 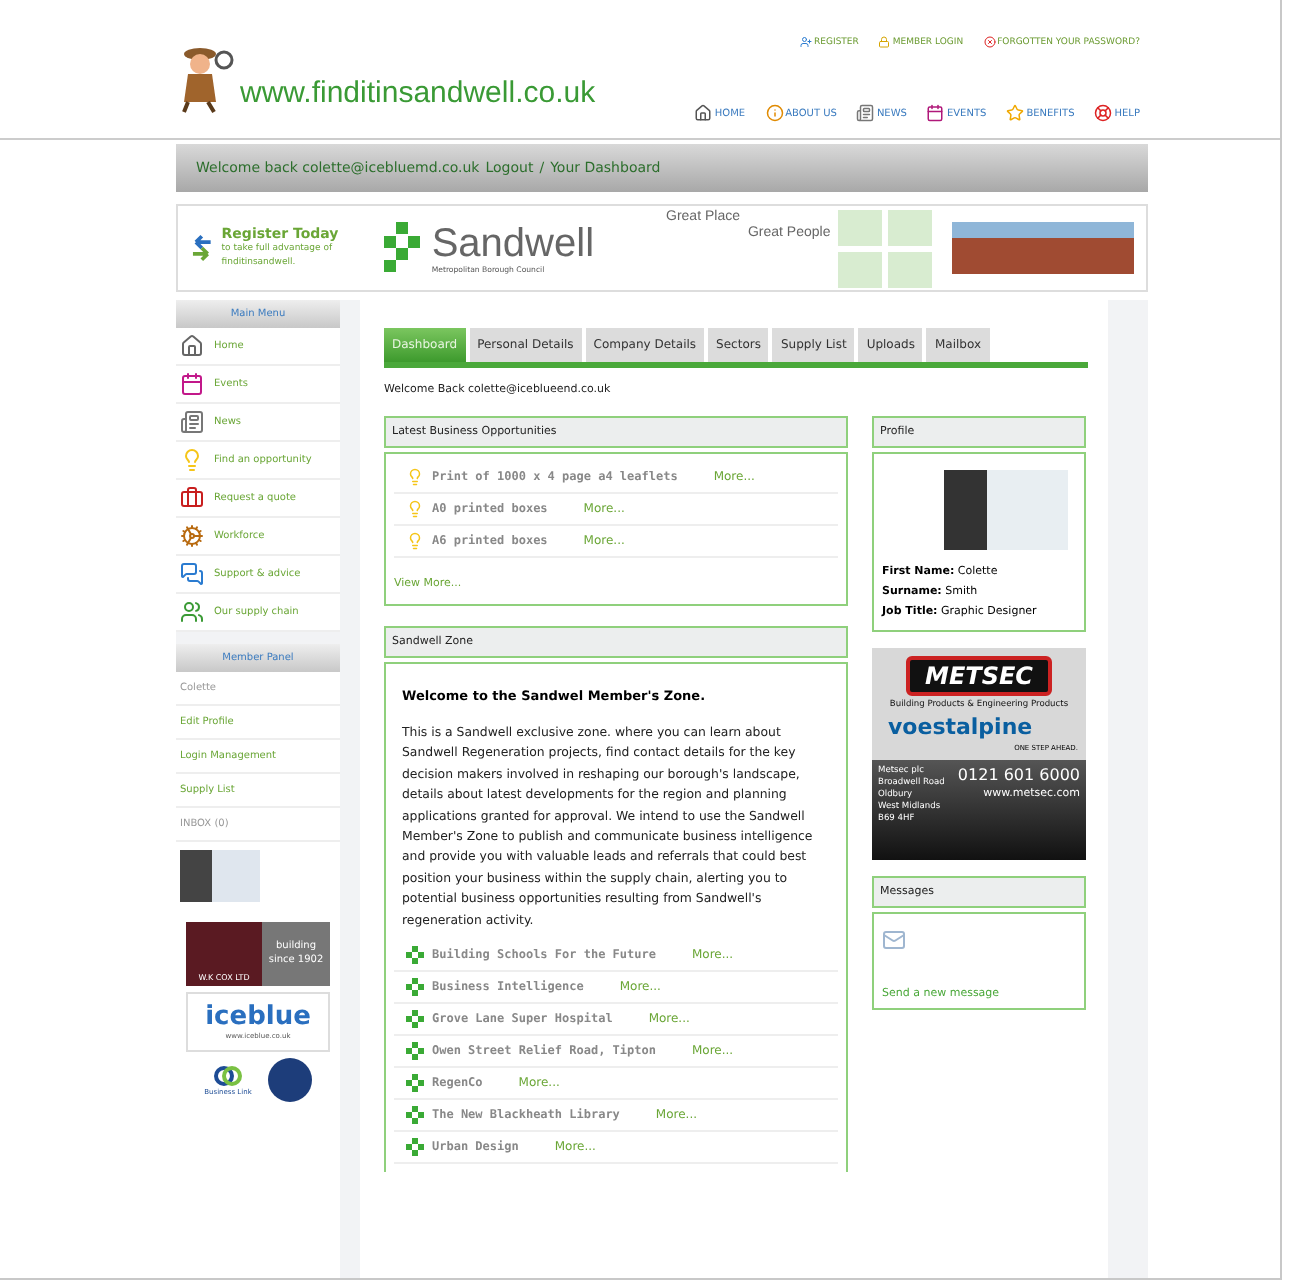 What do you see at coordinates (206, 78) in the screenshot?
I see `detective-mascot-drawing` at bounding box center [206, 78].